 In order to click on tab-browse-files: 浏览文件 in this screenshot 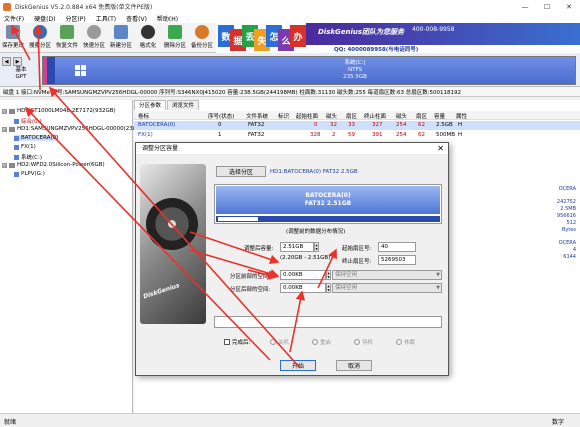, I will do `click(183, 105)`.